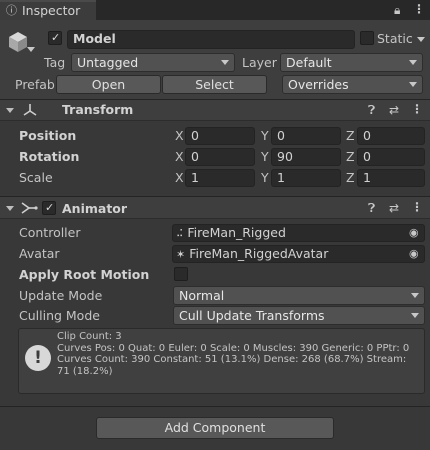 The height and width of the screenshot is (450, 430). Describe the element at coordinates (299, 295) in the screenshot. I see `update-mode-dropdown: Normal` at that location.